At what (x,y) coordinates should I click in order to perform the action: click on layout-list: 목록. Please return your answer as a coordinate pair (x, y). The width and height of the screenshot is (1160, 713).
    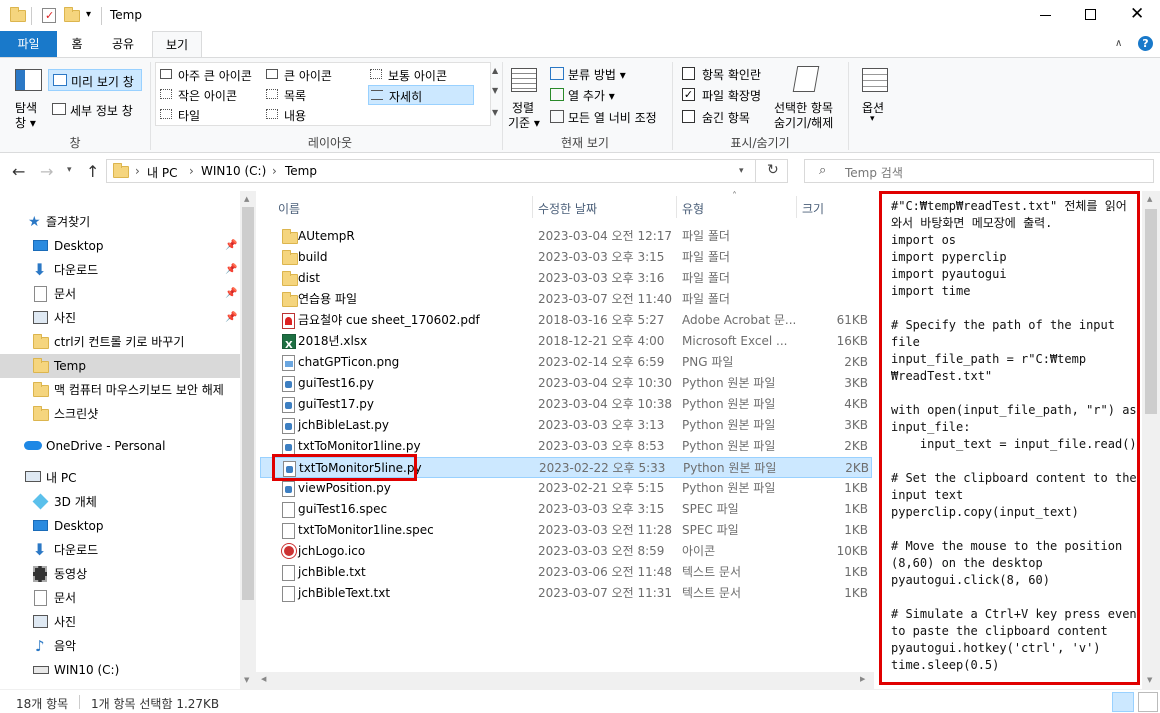
    Looking at the image, I should click on (316, 94).